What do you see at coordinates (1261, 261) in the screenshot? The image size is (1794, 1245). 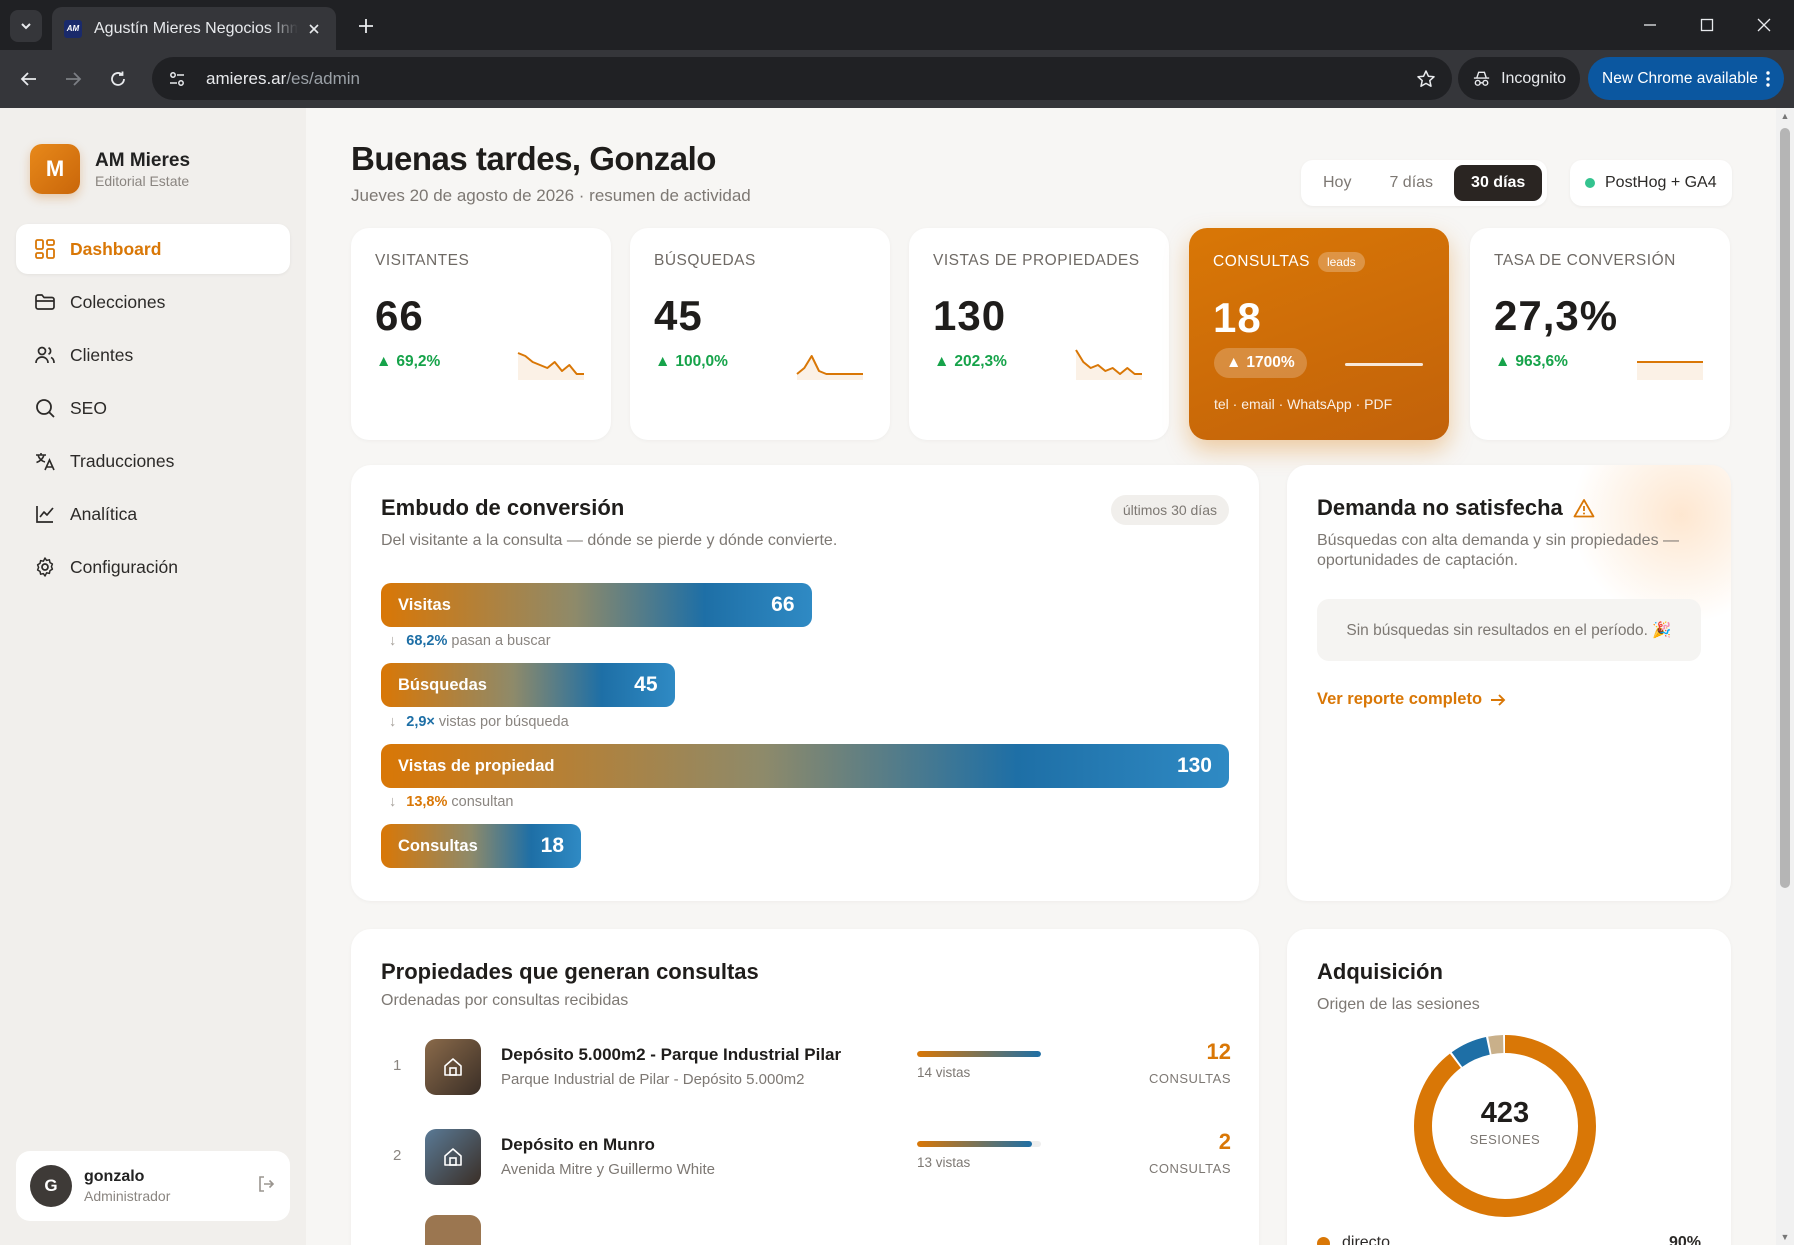 I see `kpi-label-text: CONSULTAS` at bounding box center [1261, 261].